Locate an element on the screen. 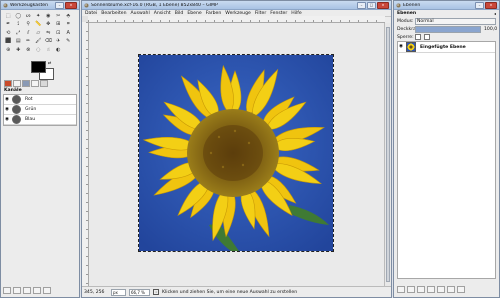  lock-alpha-checkbox is located at coordinates (427, 37).